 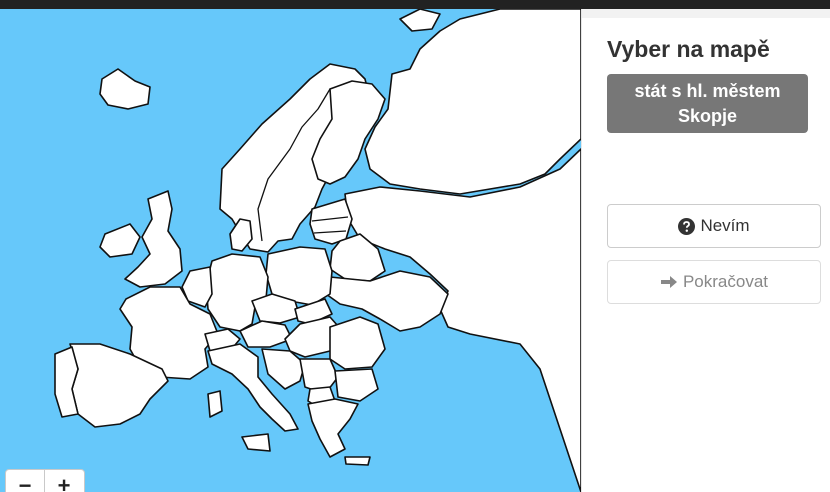 I want to click on target-line-1: stát s hl. městem, so click(x=707, y=90).